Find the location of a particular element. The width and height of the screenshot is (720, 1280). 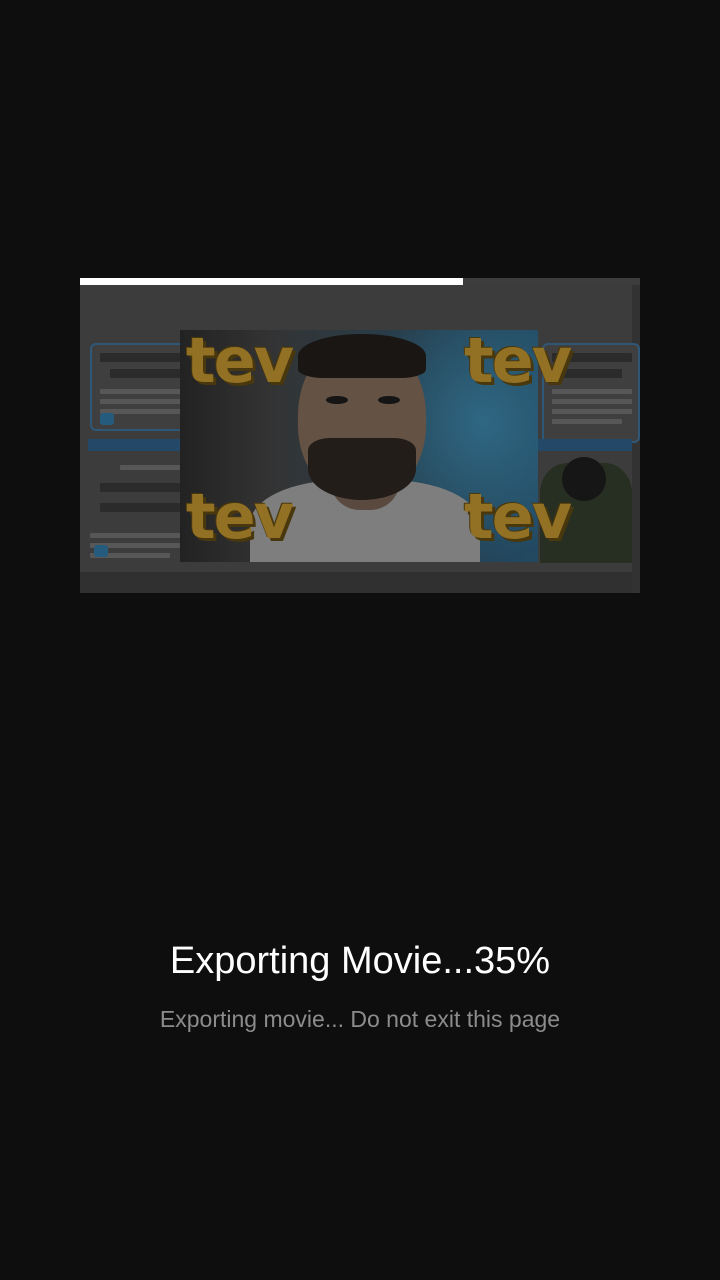

preview-bottom-strip is located at coordinates (356, 582).